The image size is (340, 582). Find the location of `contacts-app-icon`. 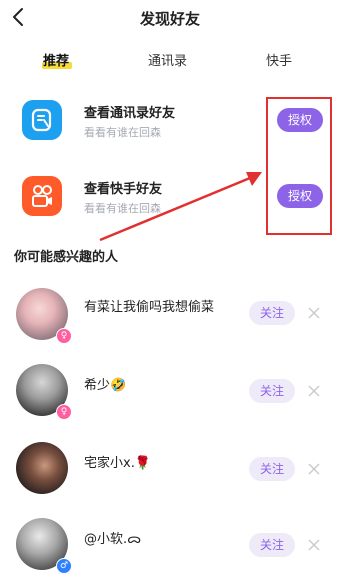

contacts-app-icon is located at coordinates (42, 120).